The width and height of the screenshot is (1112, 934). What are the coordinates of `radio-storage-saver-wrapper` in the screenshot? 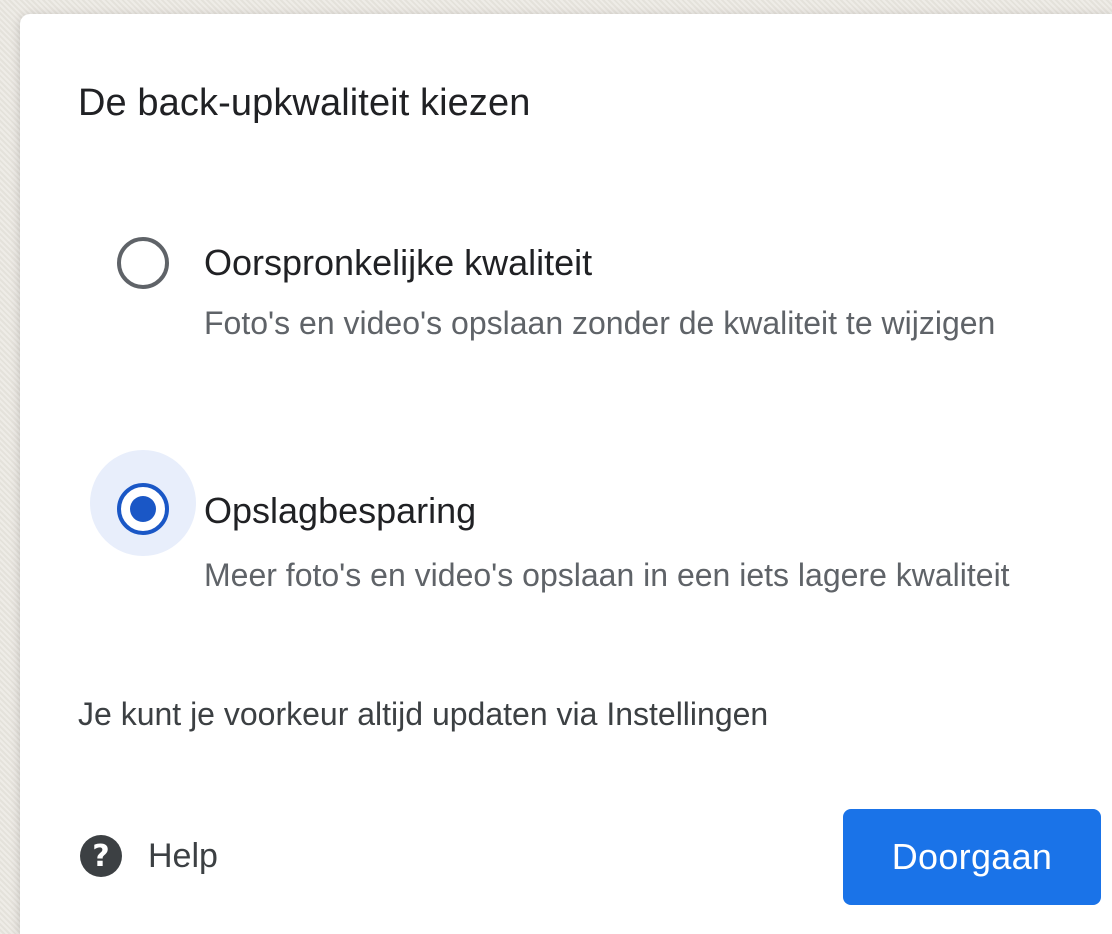 It's located at (143, 503).